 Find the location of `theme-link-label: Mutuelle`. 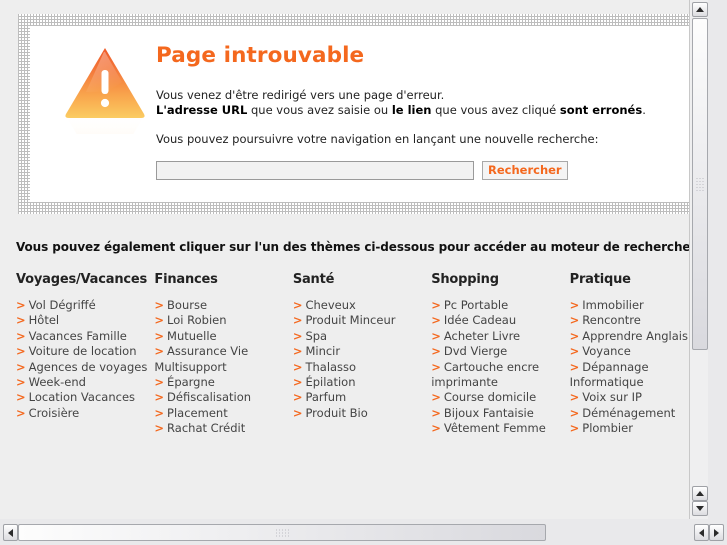

theme-link-label: Mutuelle is located at coordinates (192, 335).